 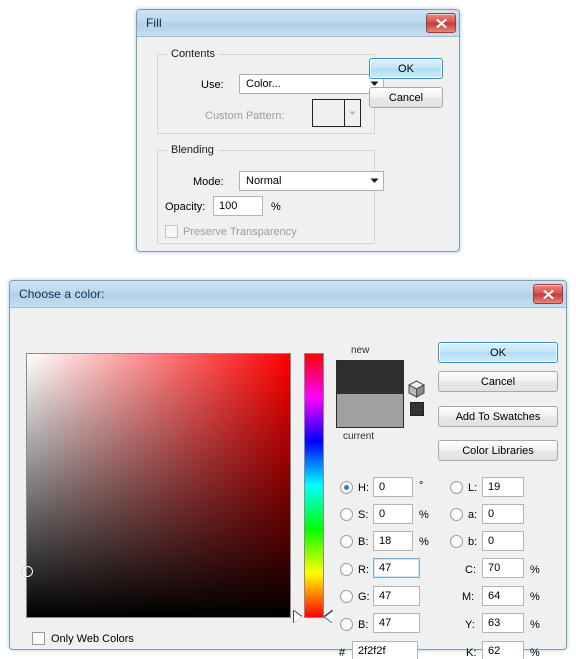 I want to click on hex-symbol: #, so click(x=342, y=653).